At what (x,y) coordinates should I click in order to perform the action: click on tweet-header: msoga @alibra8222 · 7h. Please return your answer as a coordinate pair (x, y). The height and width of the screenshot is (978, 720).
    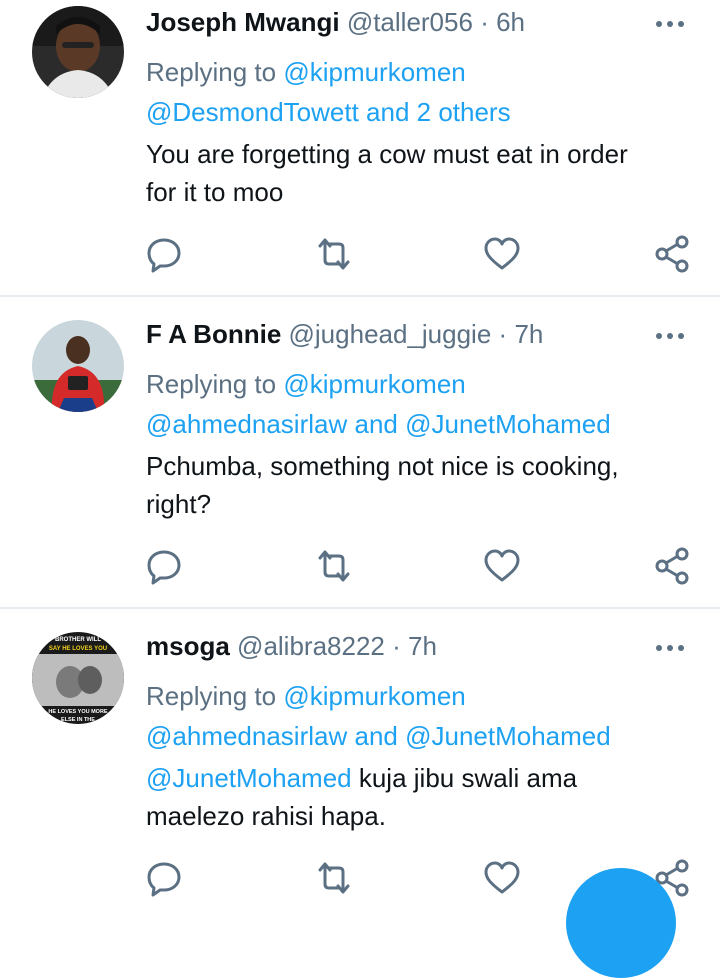
    Looking at the image, I should click on (291, 646).